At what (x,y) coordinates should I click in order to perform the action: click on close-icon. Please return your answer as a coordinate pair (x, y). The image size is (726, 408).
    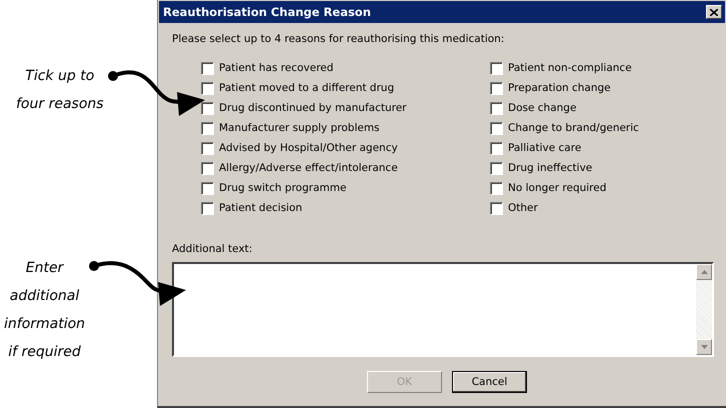
    Looking at the image, I should click on (714, 12).